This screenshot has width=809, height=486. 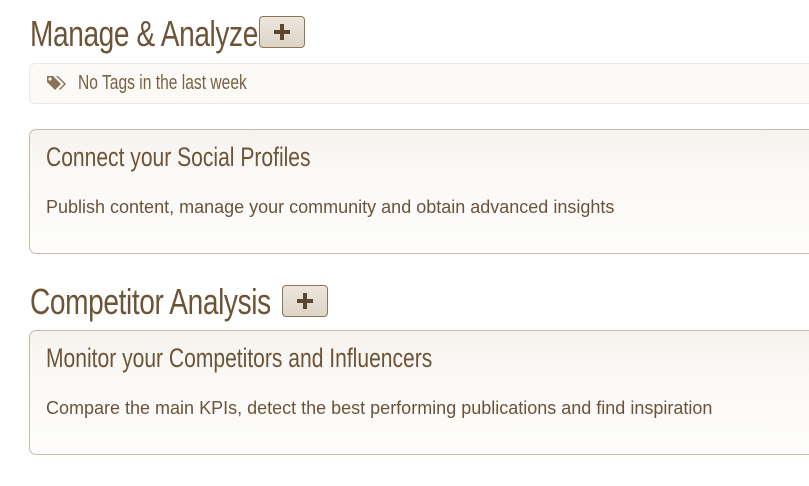 I want to click on tags-icon, so click(x=56, y=82).